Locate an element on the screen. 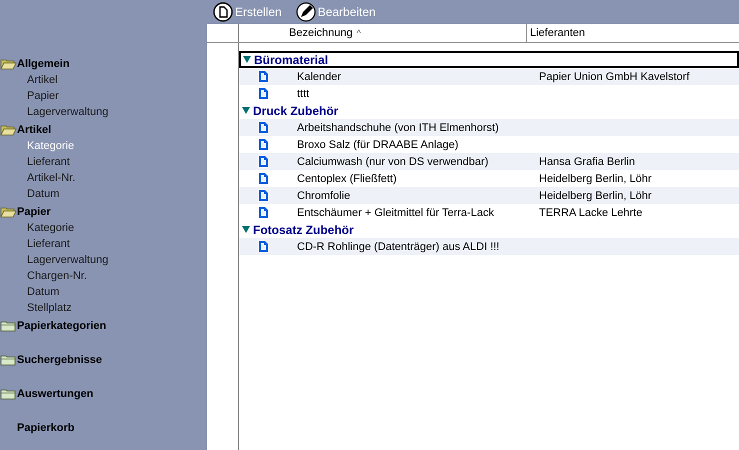 The height and width of the screenshot is (450, 739). sidebar-item: Papier is located at coordinates (29, 96).